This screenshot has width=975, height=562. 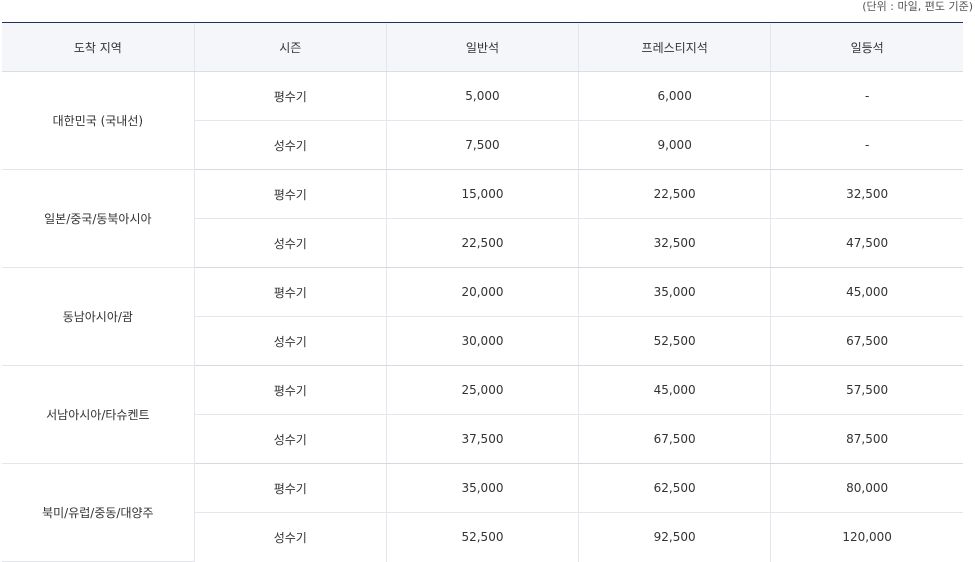 What do you see at coordinates (98, 218) in the screenshot?
I see `region-cell: 일본/중국/동북아시아` at bounding box center [98, 218].